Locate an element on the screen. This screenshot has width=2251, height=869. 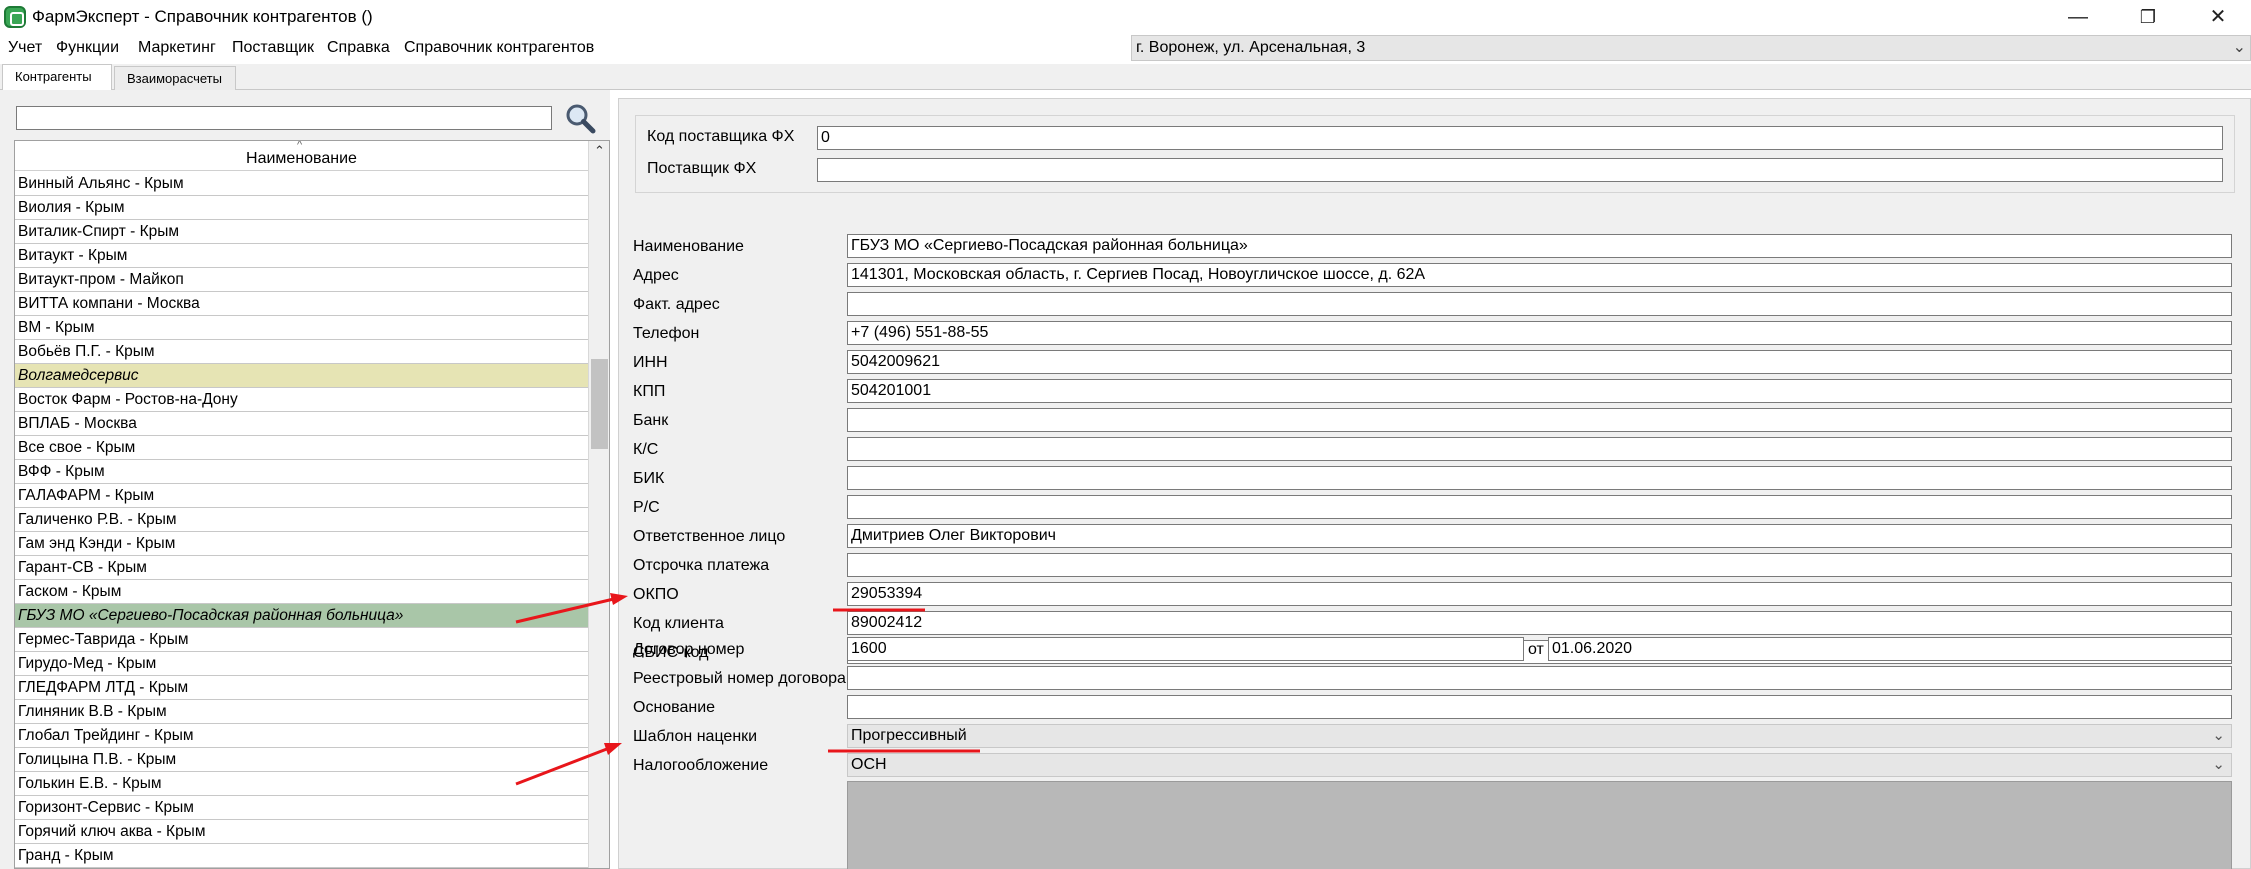
list-item: Все свое - Крым is located at coordinates (301, 448).